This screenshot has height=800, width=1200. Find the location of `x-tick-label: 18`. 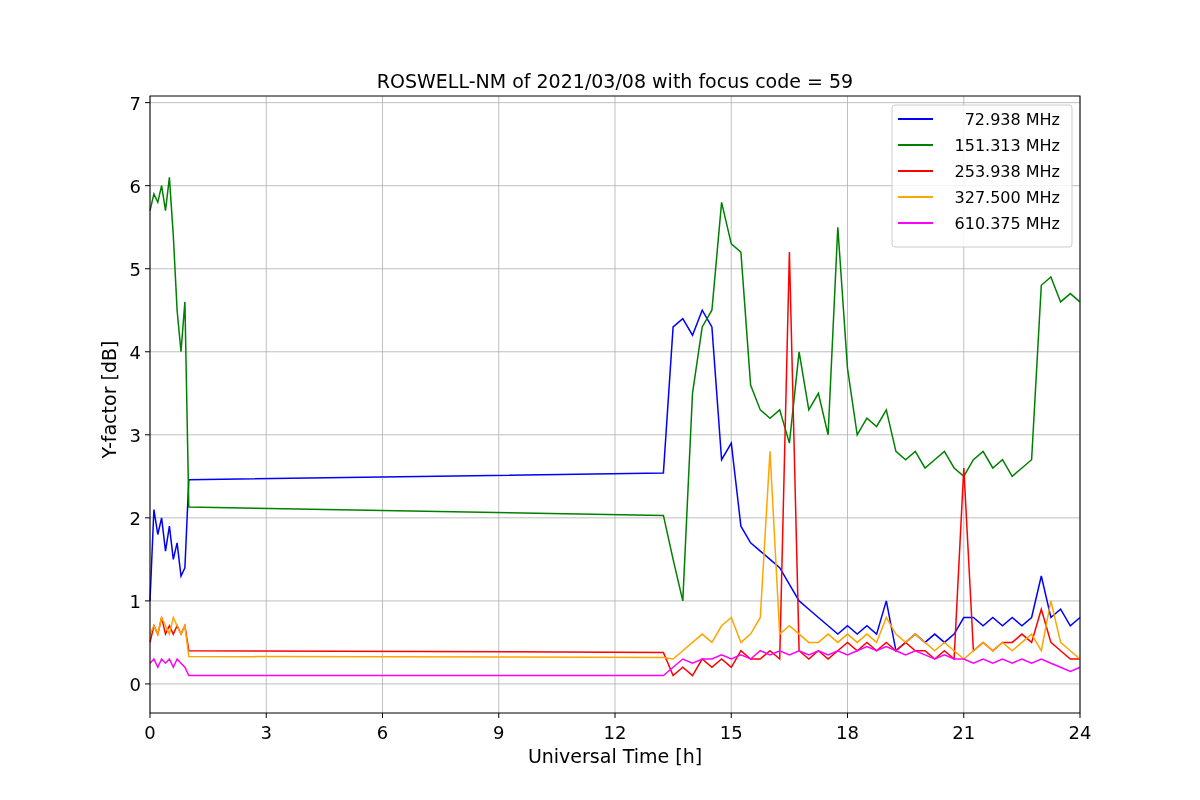

x-tick-label: 18 is located at coordinates (847, 732).